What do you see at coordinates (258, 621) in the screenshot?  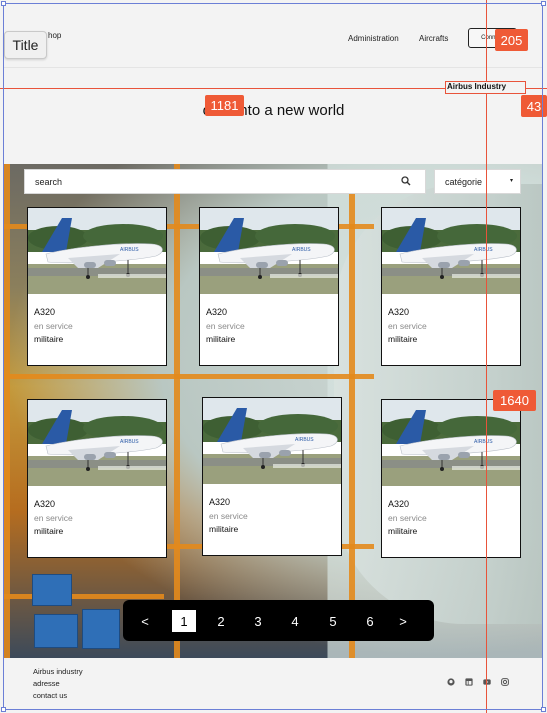 I see `page-button-3: 3` at bounding box center [258, 621].